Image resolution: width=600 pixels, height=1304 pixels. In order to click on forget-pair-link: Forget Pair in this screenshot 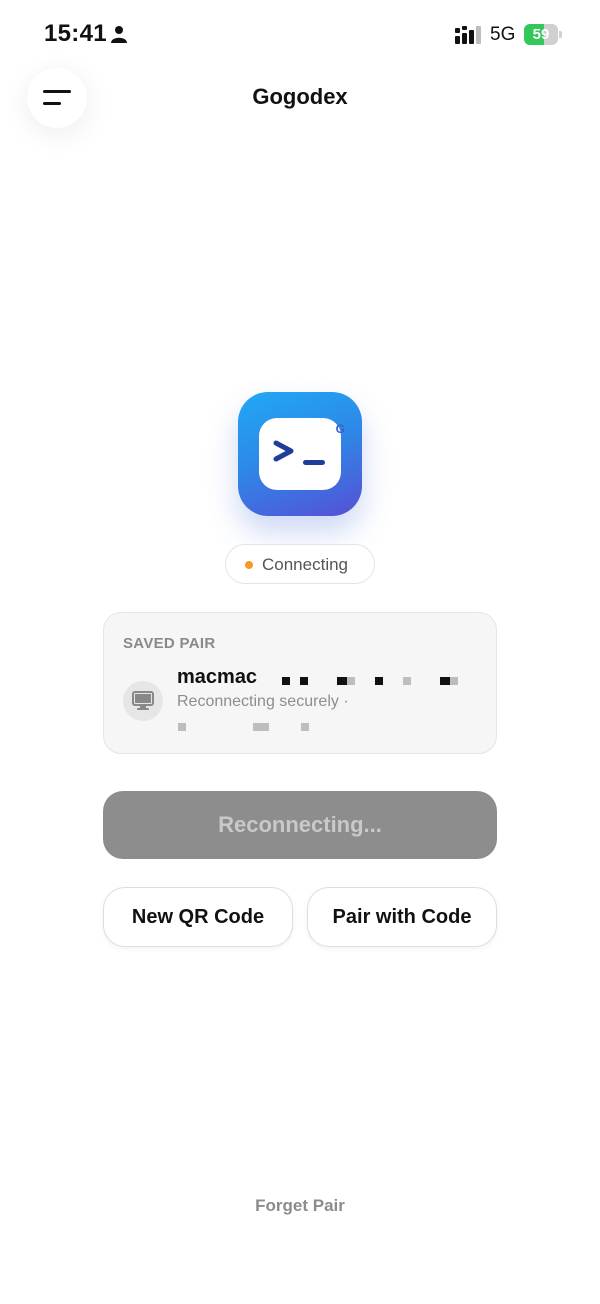, I will do `click(300, 1206)`.